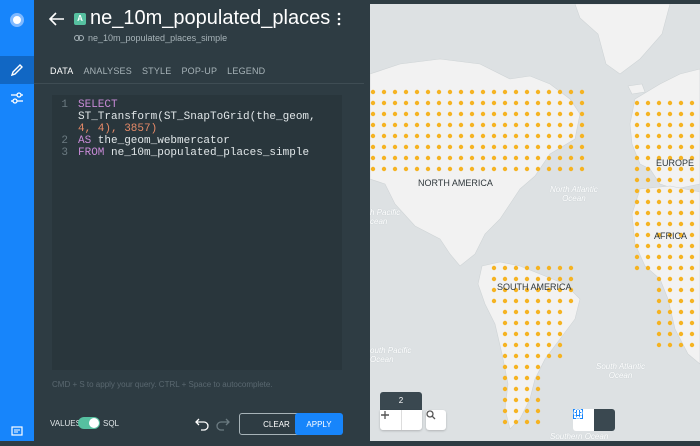 The width and height of the screenshot is (700, 446). What do you see at coordinates (111, 423) in the screenshot?
I see `sql-mode-label: SQL` at bounding box center [111, 423].